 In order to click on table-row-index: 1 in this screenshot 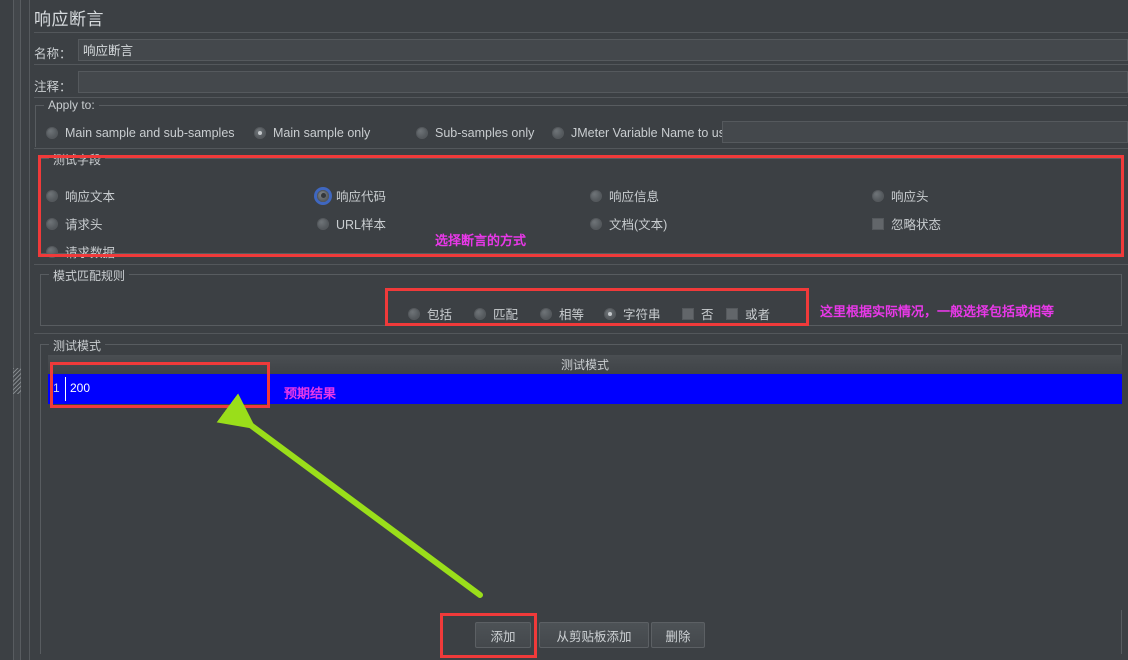, I will do `click(56, 388)`.